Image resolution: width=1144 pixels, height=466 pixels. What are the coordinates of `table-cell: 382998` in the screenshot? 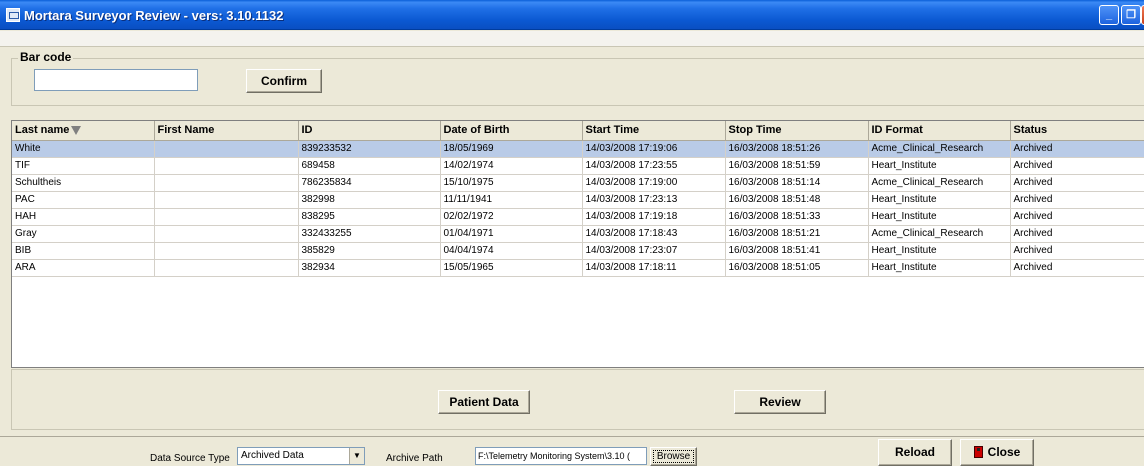 It's located at (369, 200).